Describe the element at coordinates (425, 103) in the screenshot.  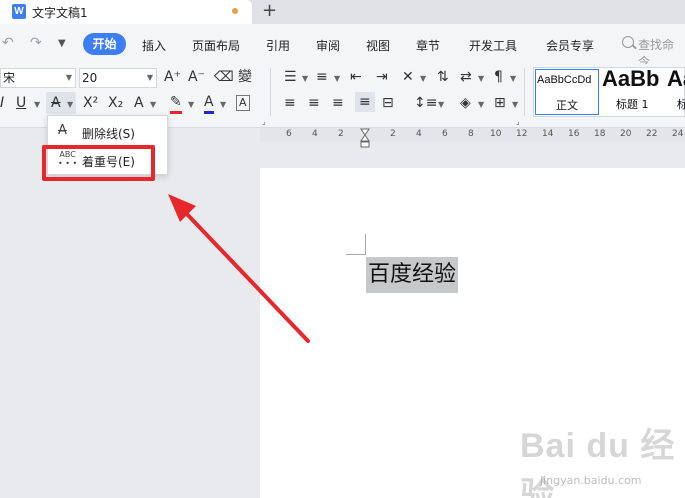
I see `line-spacing-icon: ↕≡` at that location.